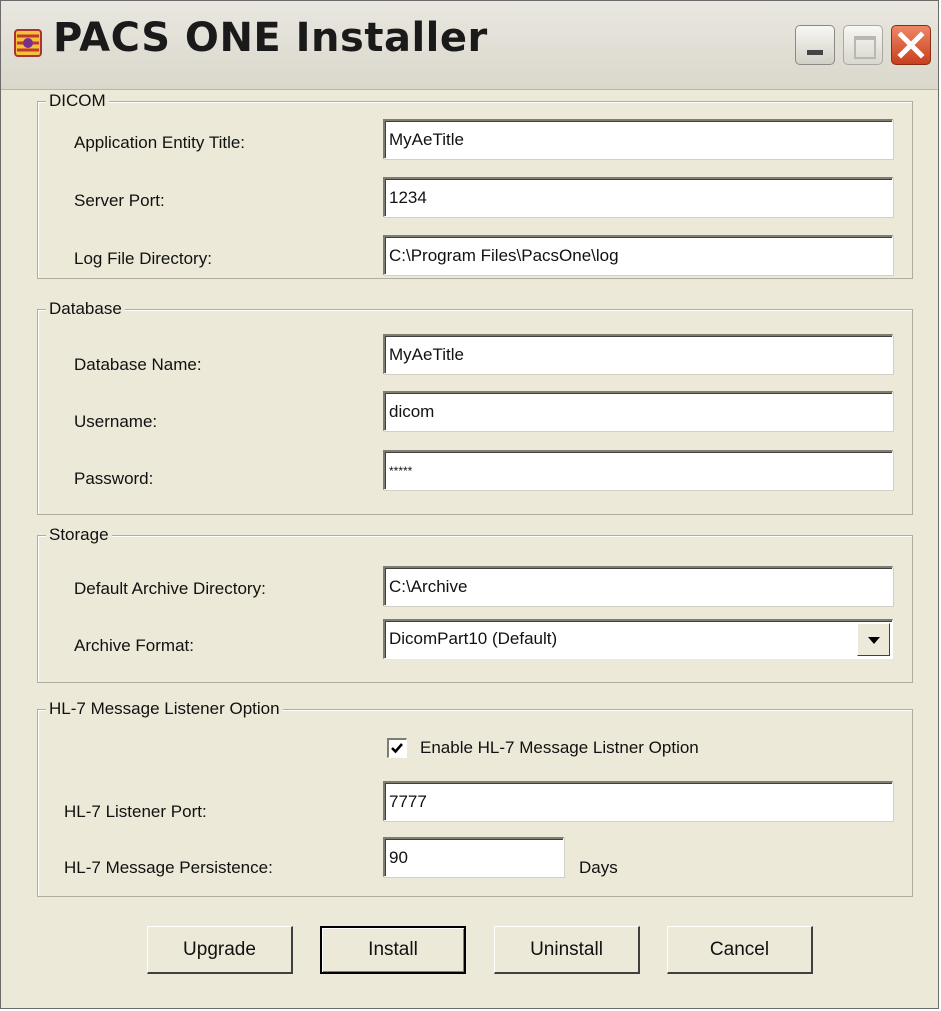 The height and width of the screenshot is (1011, 941). What do you see at coordinates (638, 639) in the screenshot?
I see `archive-format-select: DicomPart10 (Default)` at bounding box center [638, 639].